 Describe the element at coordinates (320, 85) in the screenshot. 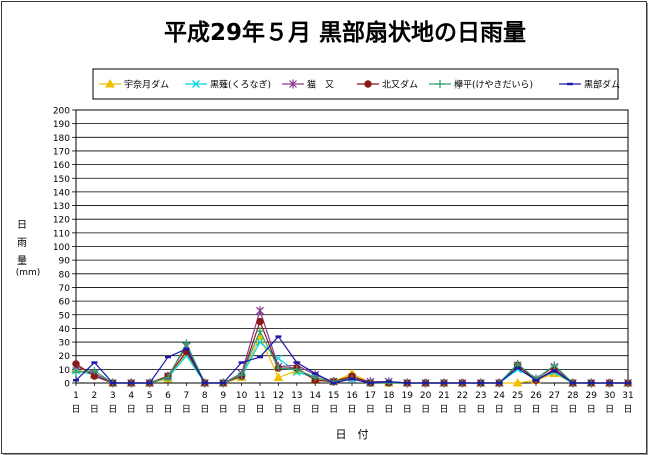

I see `legend-label: 猫 又` at that location.